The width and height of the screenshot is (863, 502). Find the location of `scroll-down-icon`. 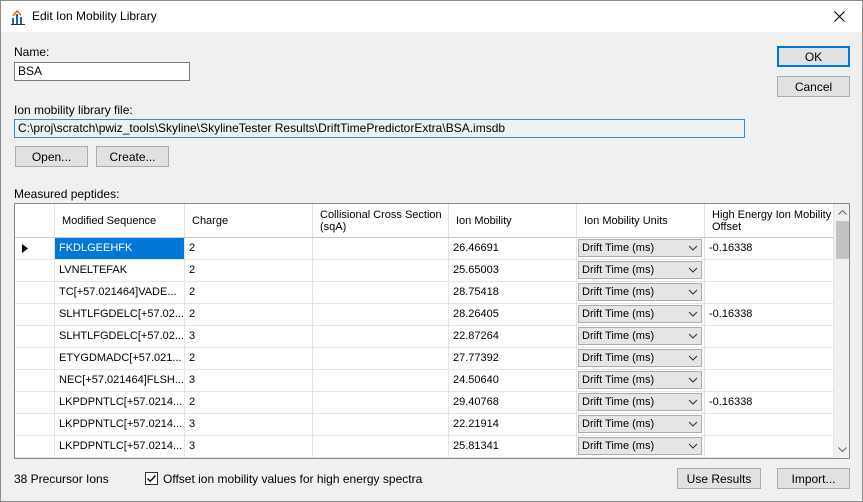

scroll-down-icon is located at coordinates (841, 449).